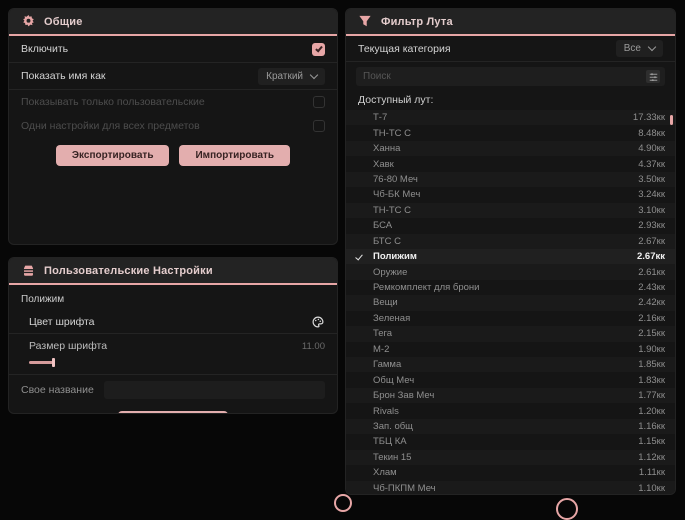  I want to click on chevron-down-icon, so click(652, 47).